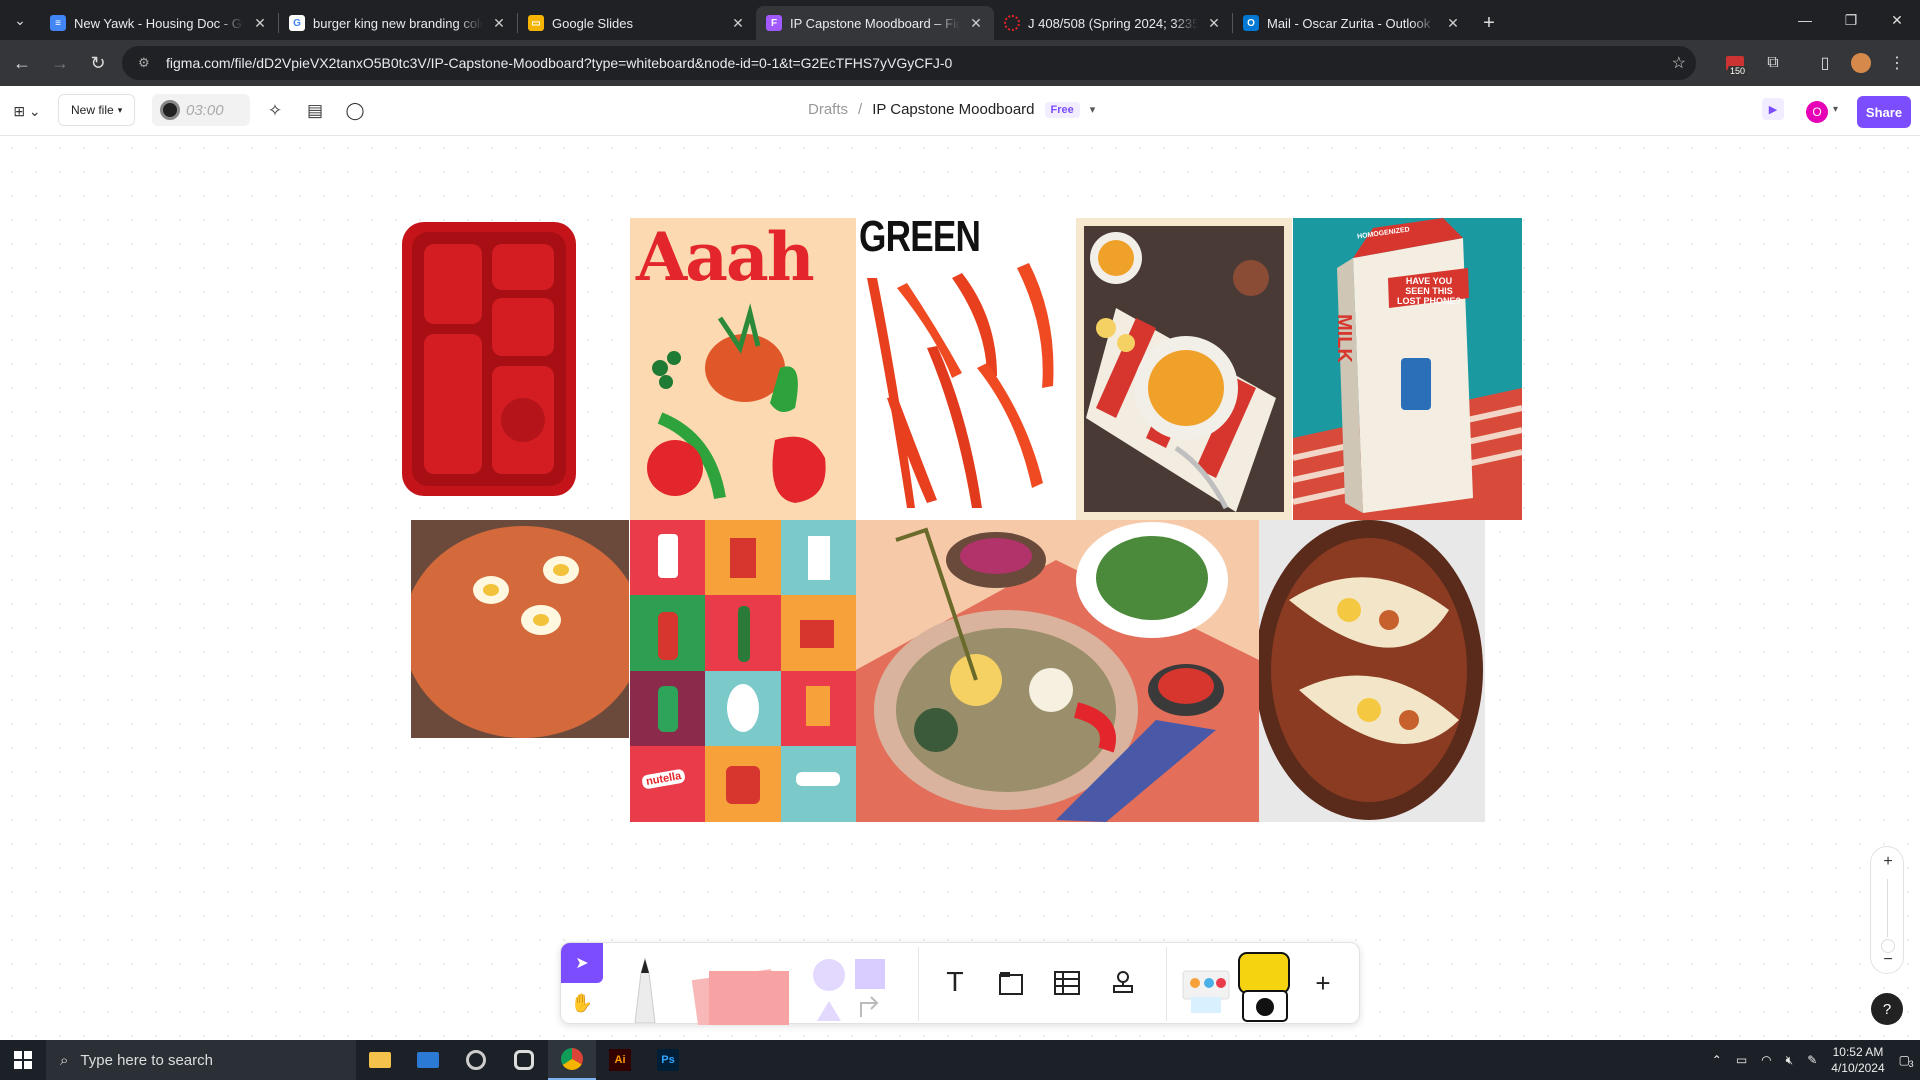  I want to click on aaah-vegetables-poster: Aaah, so click(743, 369).